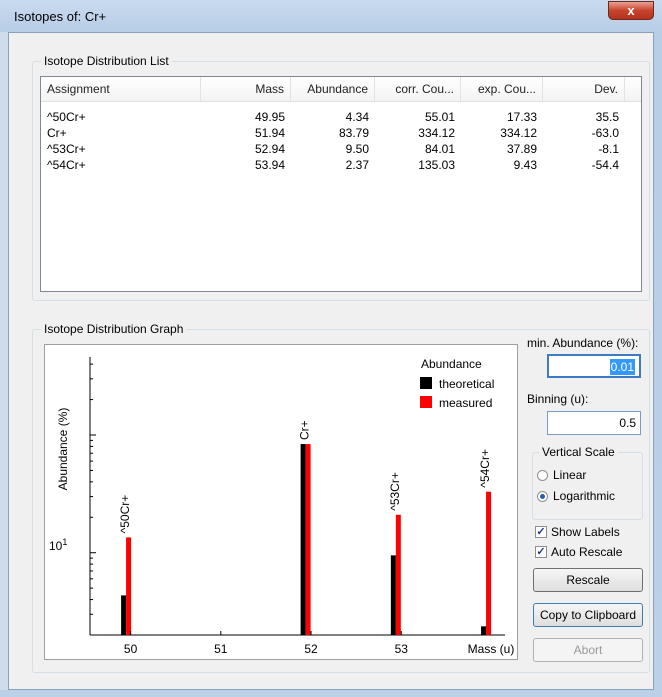  I want to click on cell-mass: 51.94, so click(269, 133).